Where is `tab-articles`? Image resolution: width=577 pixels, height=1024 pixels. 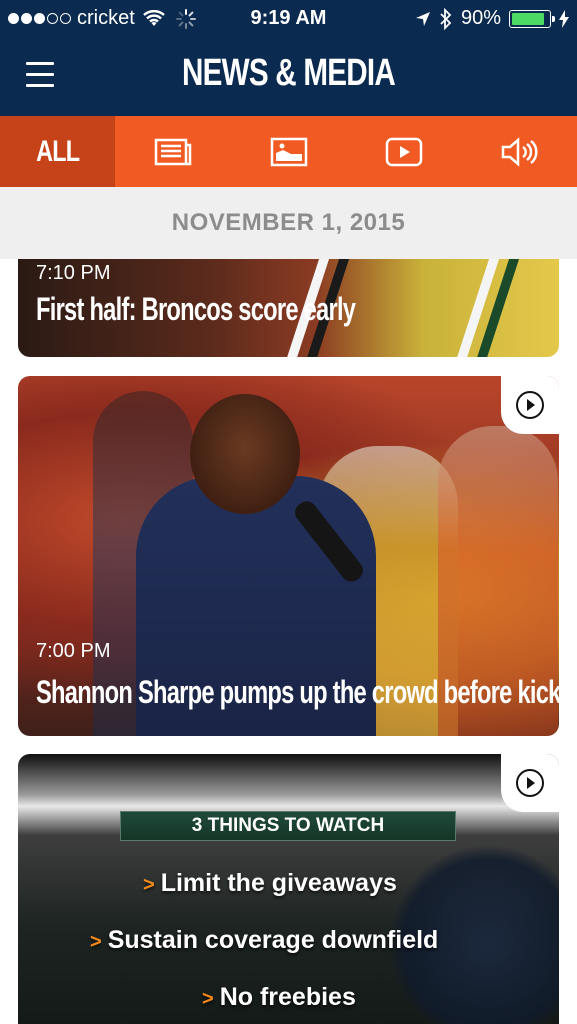 tab-articles is located at coordinates (172, 151).